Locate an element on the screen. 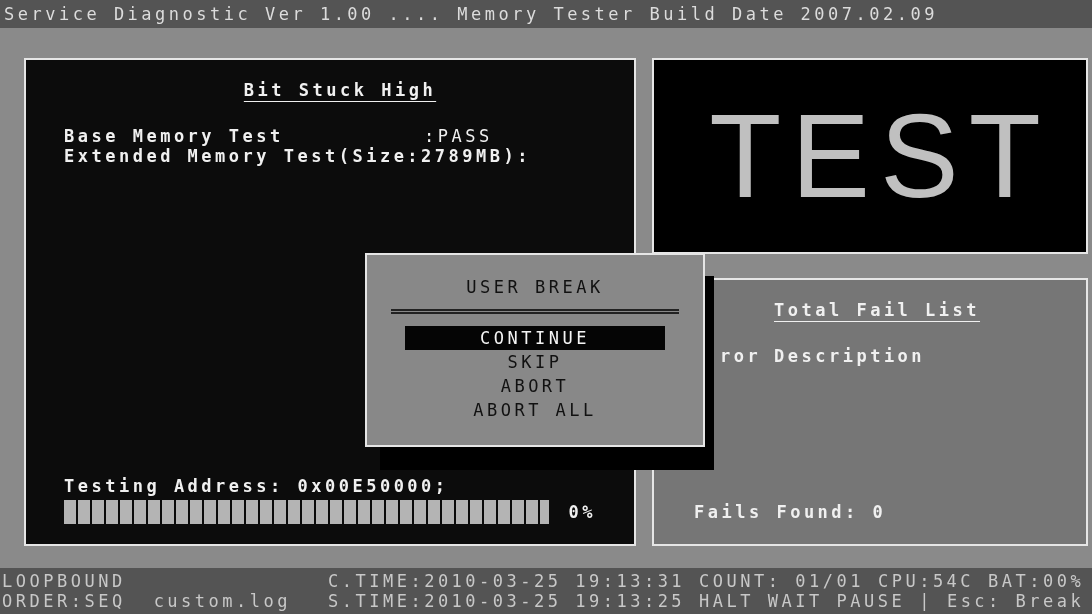 The image size is (1092, 614). dialog-option: SKIP is located at coordinates (535, 362).